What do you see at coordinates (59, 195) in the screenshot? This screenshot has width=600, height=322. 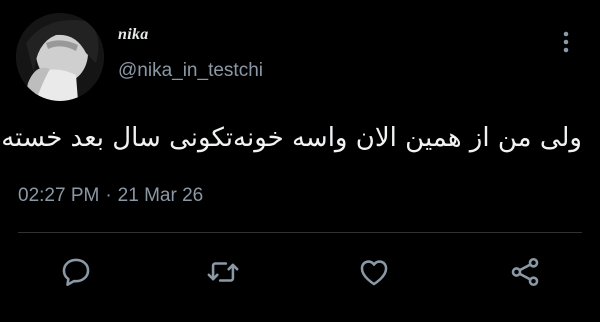 I see `tweet-time: 02:27 PM` at bounding box center [59, 195].